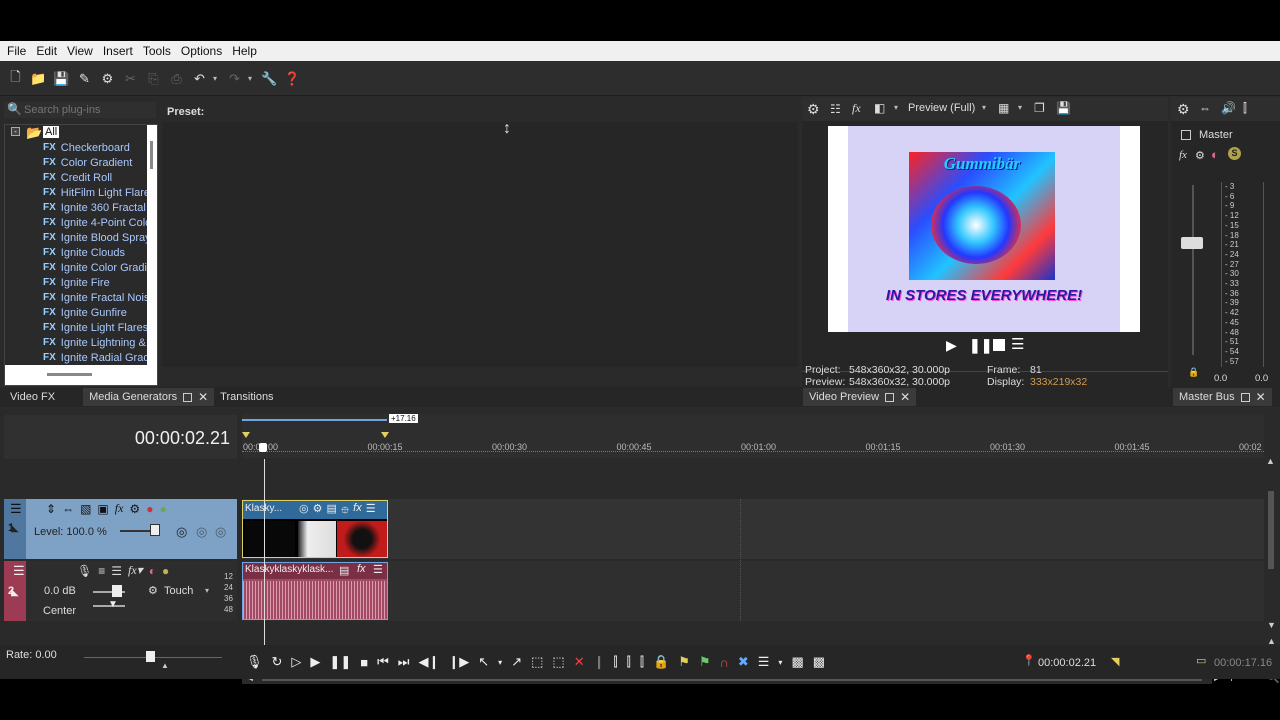 Image resolution: width=1280 pixels, height=720 pixels. What do you see at coordinates (879, 108) in the screenshot?
I see `split-screen-icon: ◧` at bounding box center [879, 108].